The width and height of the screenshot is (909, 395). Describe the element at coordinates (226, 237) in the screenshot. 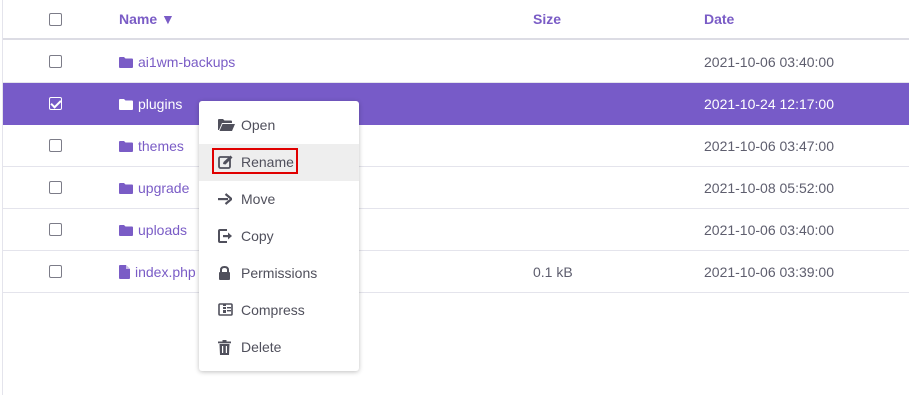

I see `copy-icon` at that location.